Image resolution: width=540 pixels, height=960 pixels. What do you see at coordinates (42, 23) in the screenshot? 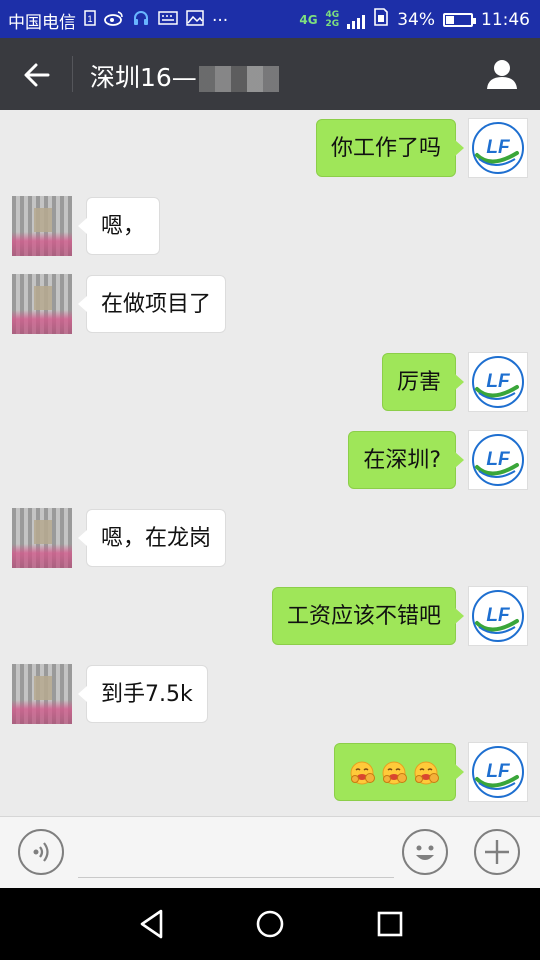
I see `carrier-label: 中国电信` at bounding box center [42, 23].